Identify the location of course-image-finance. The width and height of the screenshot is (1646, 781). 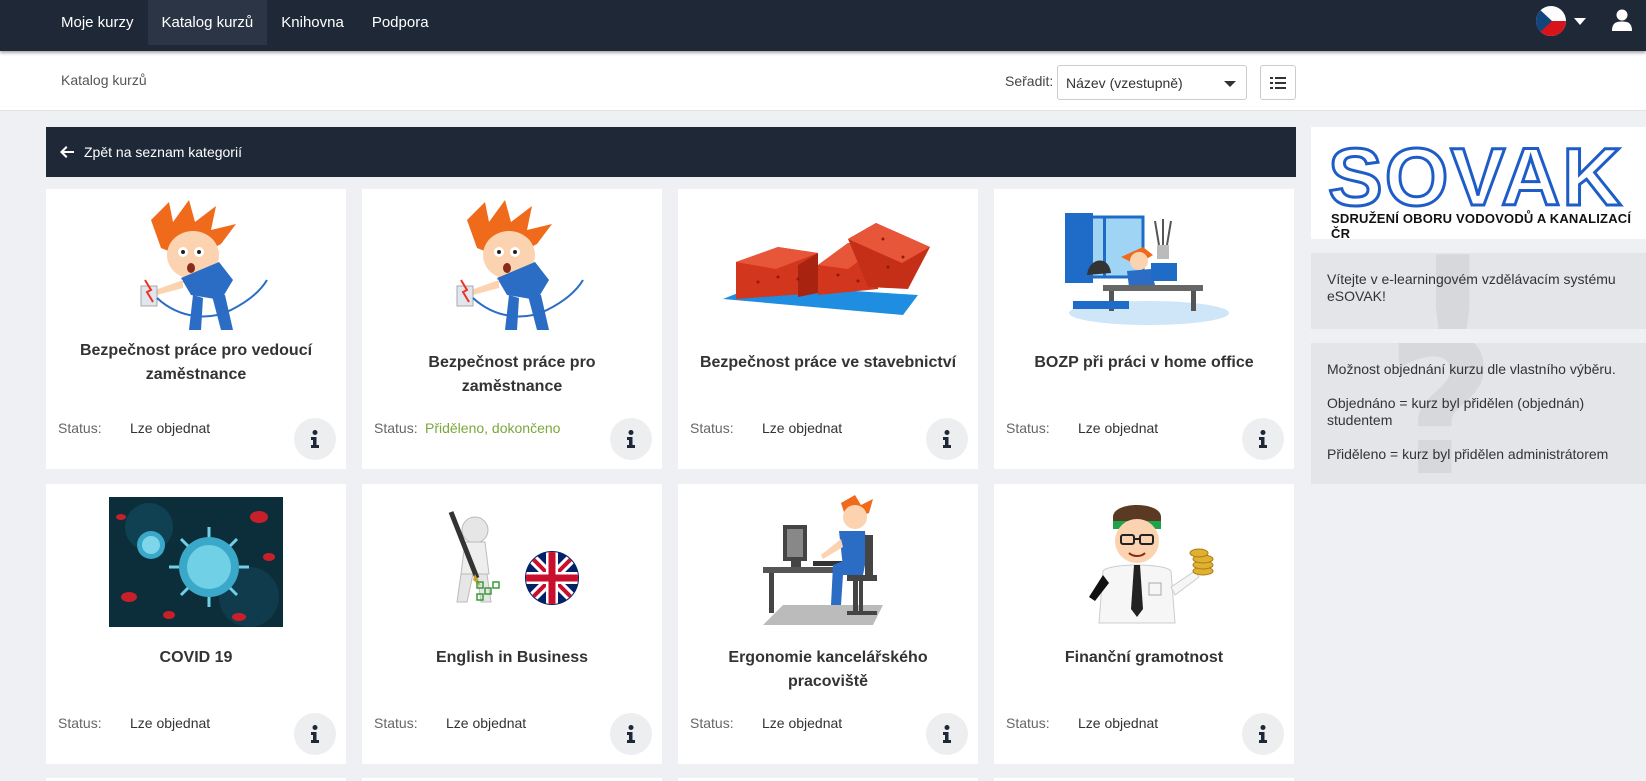
(1144, 562).